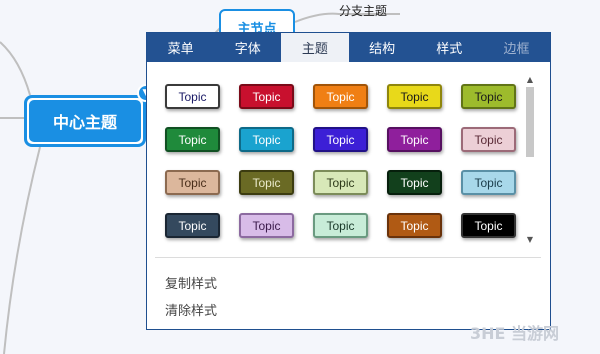  What do you see at coordinates (191, 309) in the screenshot?
I see `clear-style-button: 清除样式` at bounding box center [191, 309].